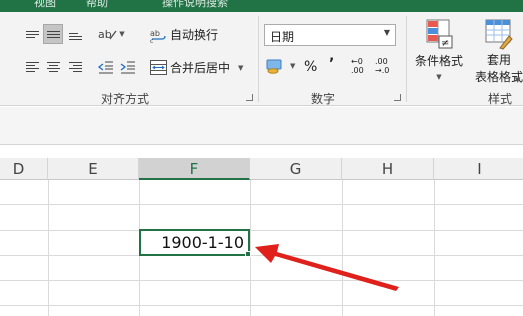 The width and height of the screenshot is (523, 316). I want to click on align-center-button, so click(53, 67).